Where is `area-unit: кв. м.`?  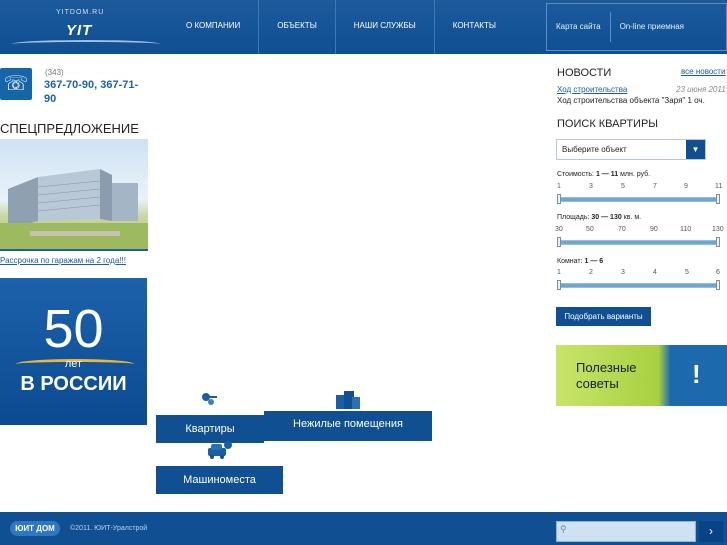 area-unit: кв. м. is located at coordinates (632, 217).